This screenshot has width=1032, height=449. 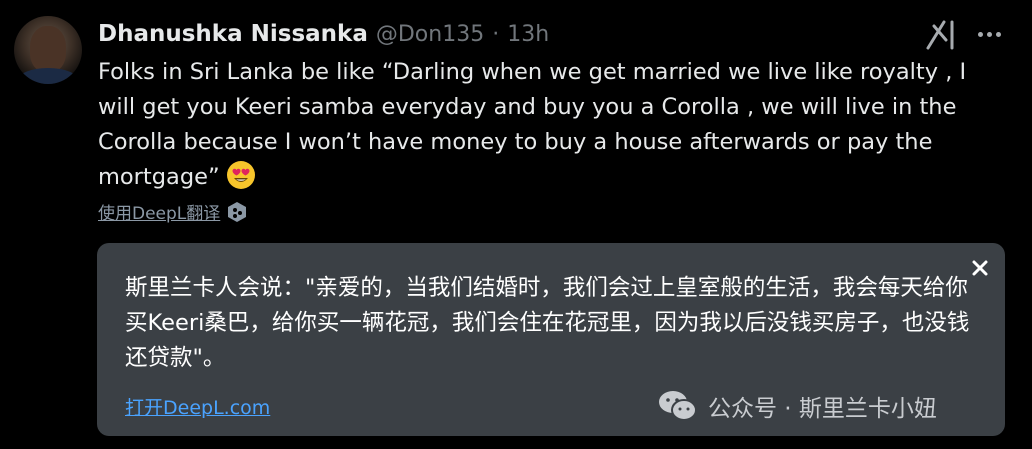 What do you see at coordinates (240, 175) in the screenshot?
I see `heart-eyes-emoji-icon` at bounding box center [240, 175].